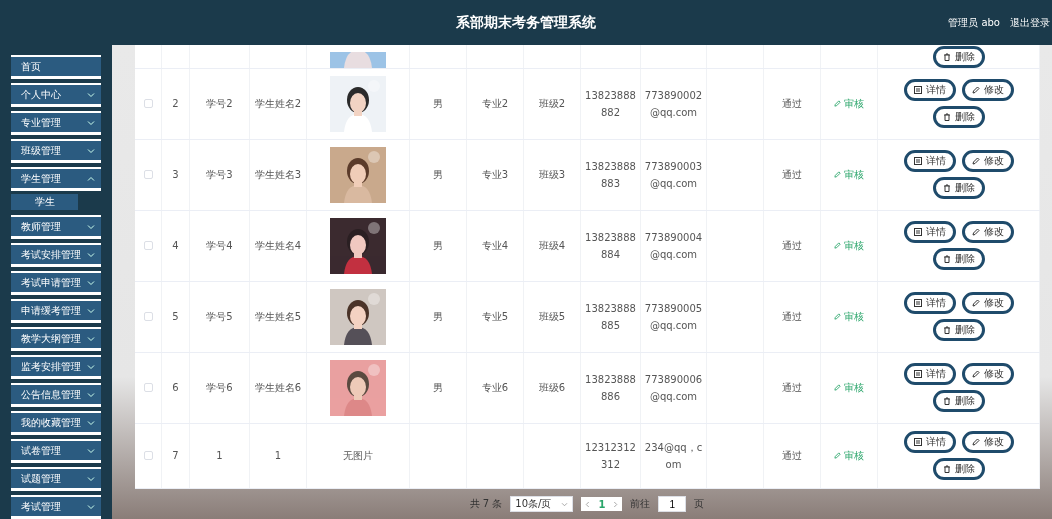 Image resolution: width=1052 pixels, height=519 pixels. I want to click on previous-page-icon, so click(588, 504).